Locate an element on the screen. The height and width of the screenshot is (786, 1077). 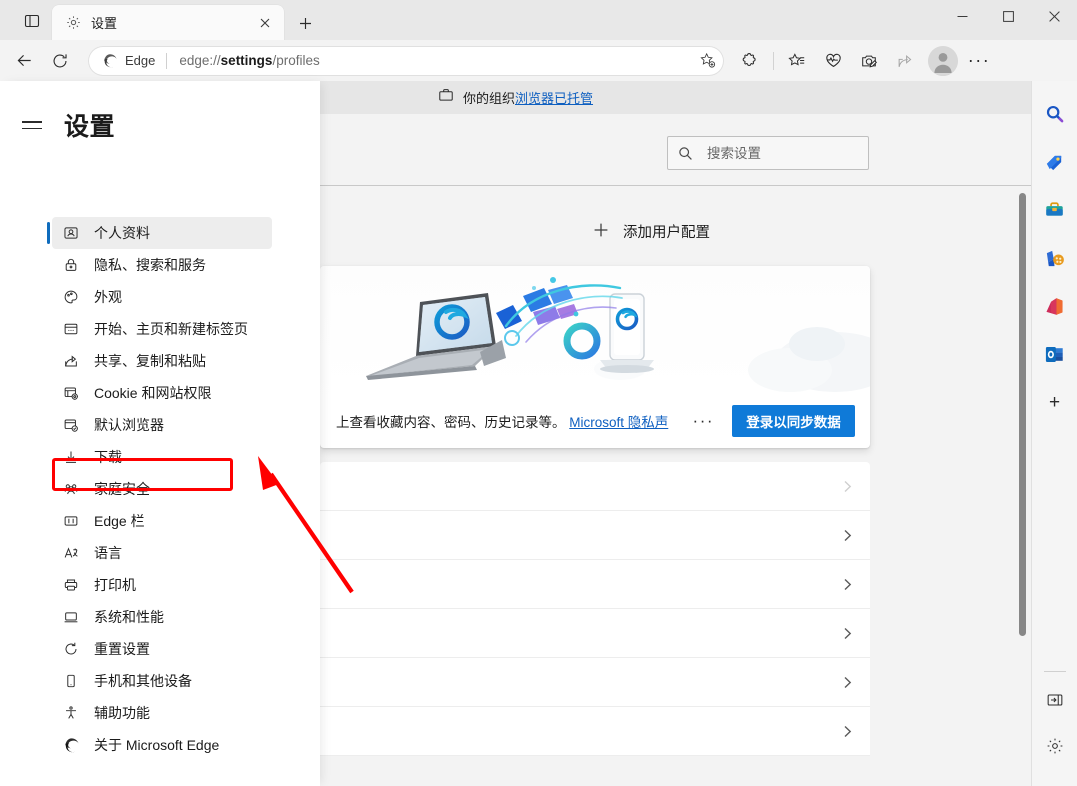
sidebar-item-edge-bar: Edge 栏 is located at coordinates (162, 521).